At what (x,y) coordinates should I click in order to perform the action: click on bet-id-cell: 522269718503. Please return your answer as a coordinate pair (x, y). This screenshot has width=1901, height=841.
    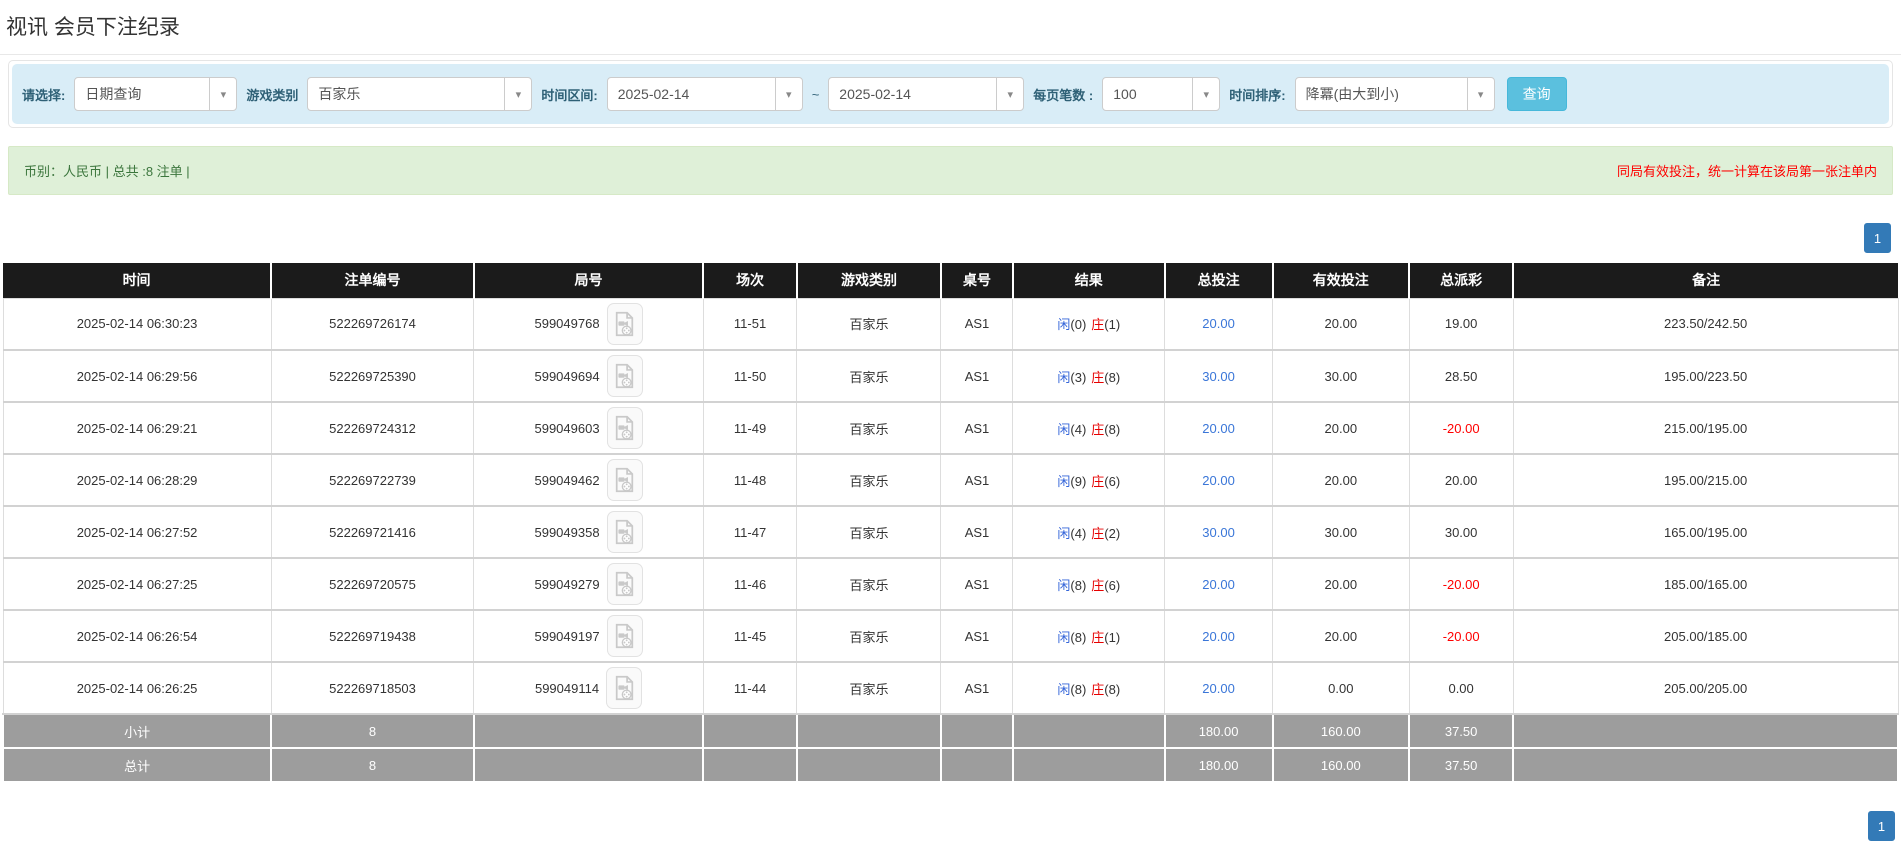
    Looking at the image, I should click on (372, 688).